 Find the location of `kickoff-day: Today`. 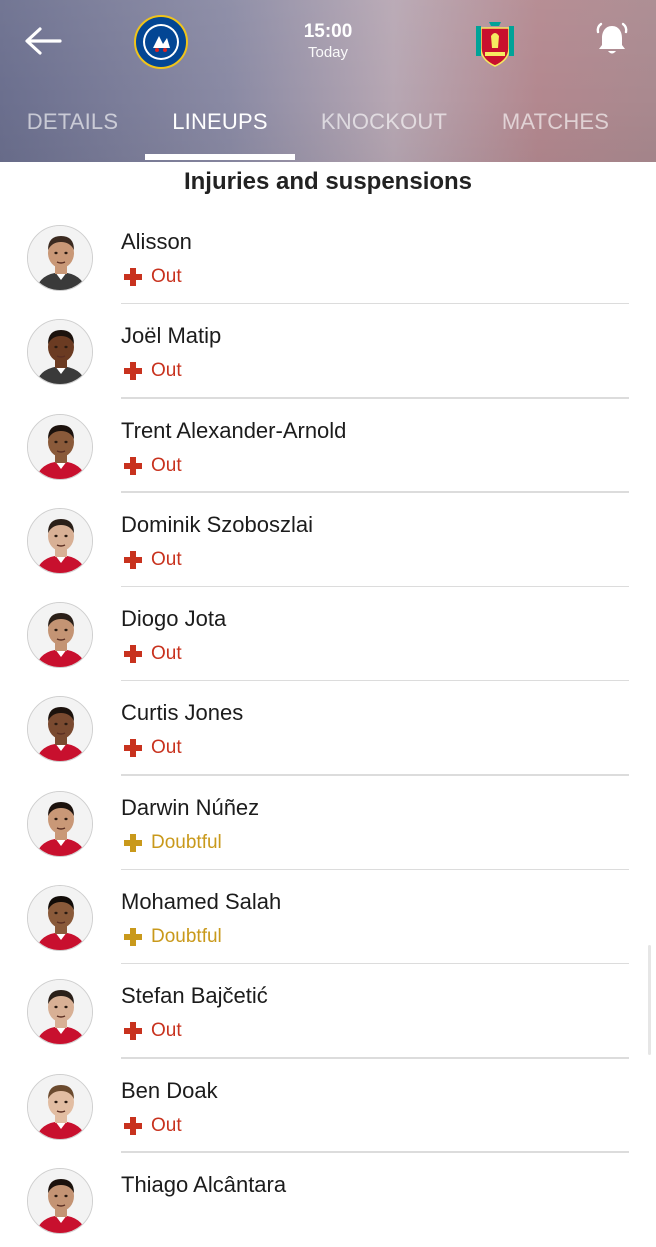

kickoff-day: Today is located at coordinates (328, 52).